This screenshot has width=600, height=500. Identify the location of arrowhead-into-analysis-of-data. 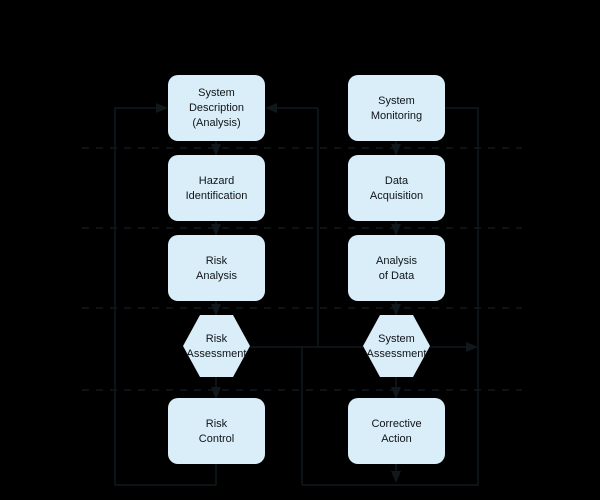
(396, 230).